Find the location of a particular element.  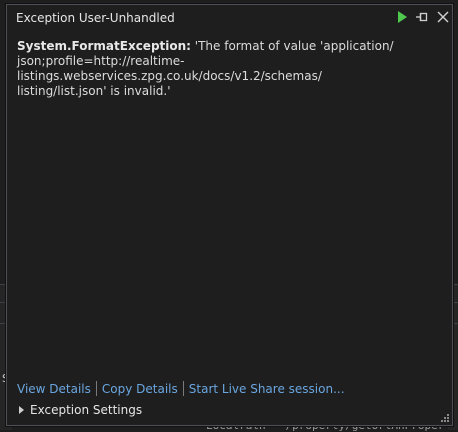

close-button is located at coordinates (443, 17).